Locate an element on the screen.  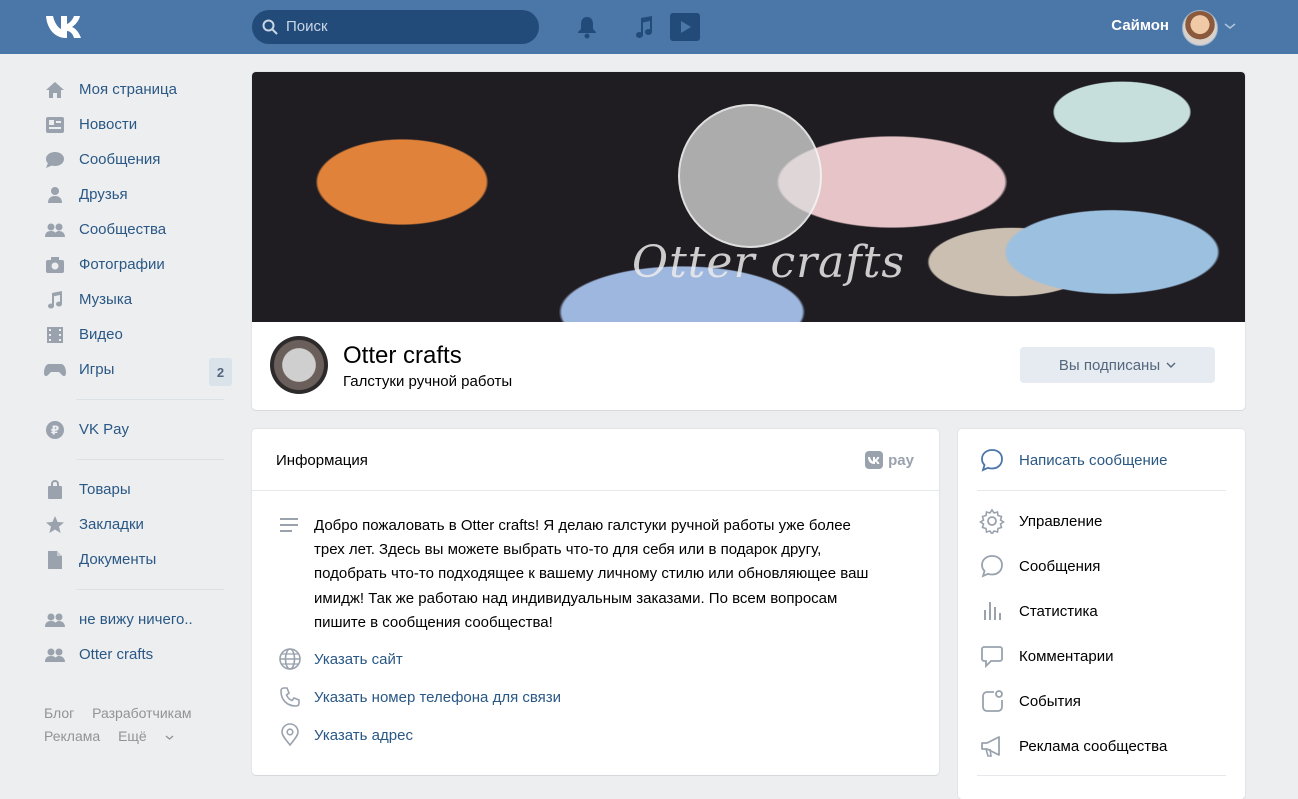
sidebar-item-label: Новости is located at coordinates (108, 124).